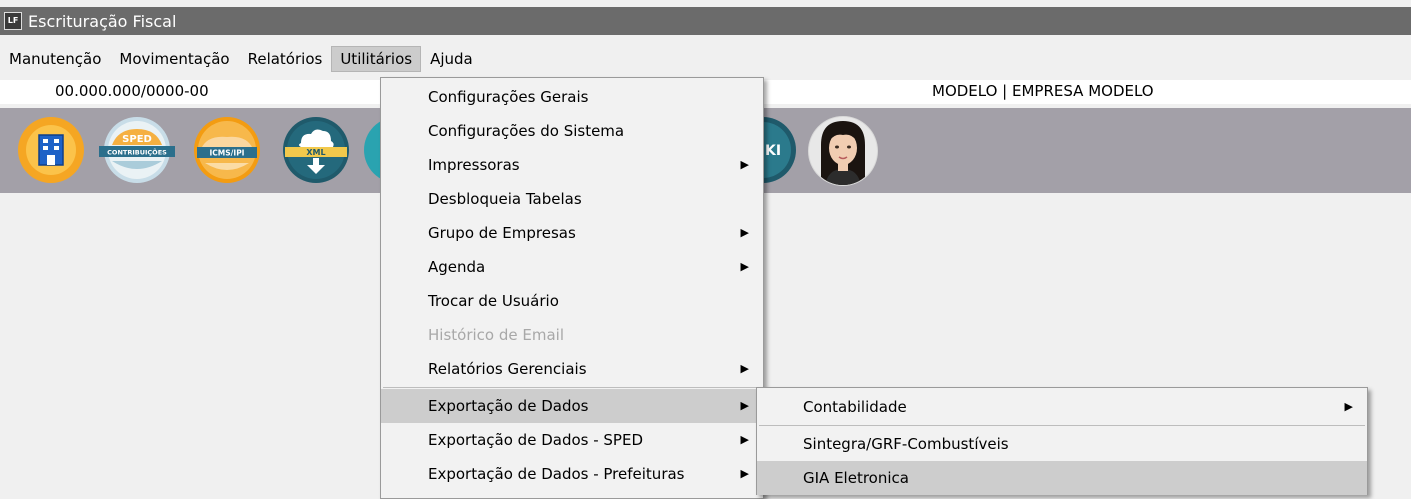 The image size is (1411, 499). Describe the element at coordinates (572, 233) in the screenshot. I see `menu-item-grupo-empresas: Grupo de Empresas ▶` at that location.